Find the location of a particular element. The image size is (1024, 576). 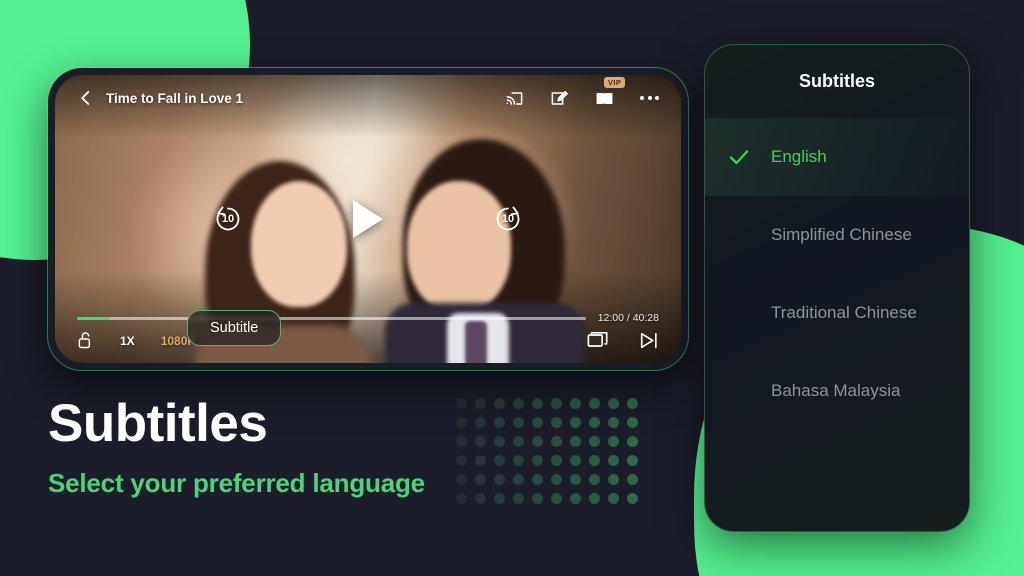

rewind-10-label: 10 is located at coordinates (228, 219).